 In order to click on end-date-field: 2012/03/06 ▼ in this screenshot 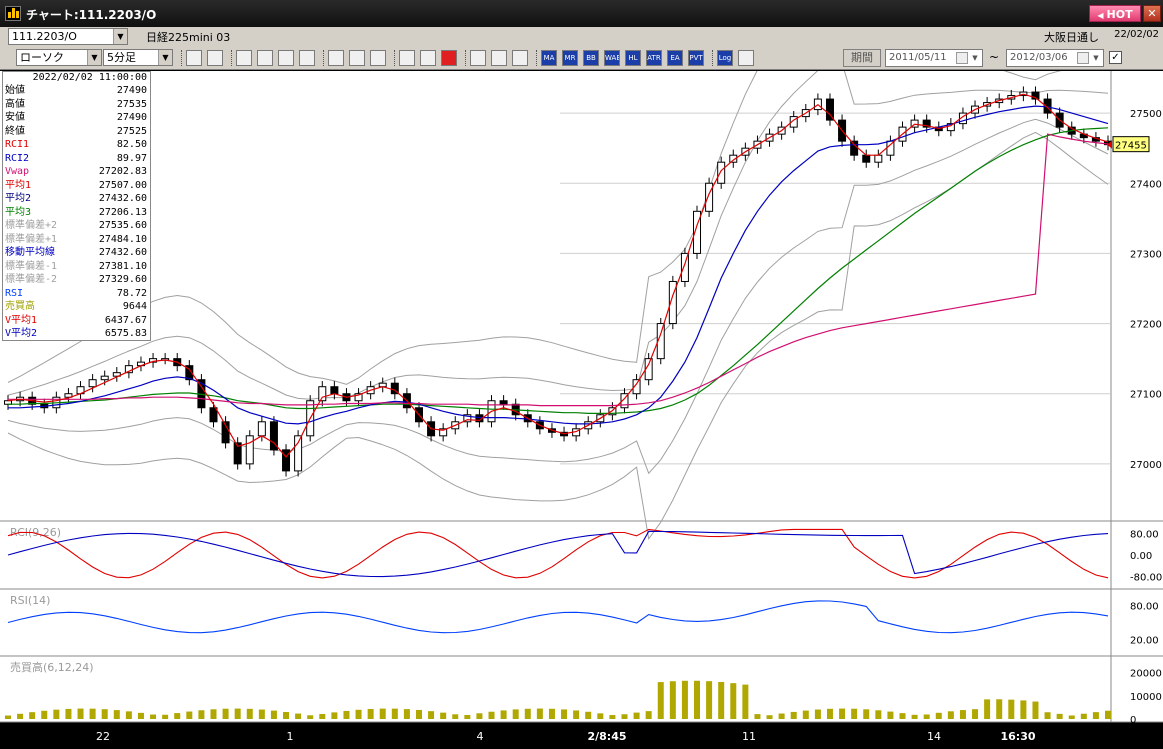, I will do `click(1055, 58)`.